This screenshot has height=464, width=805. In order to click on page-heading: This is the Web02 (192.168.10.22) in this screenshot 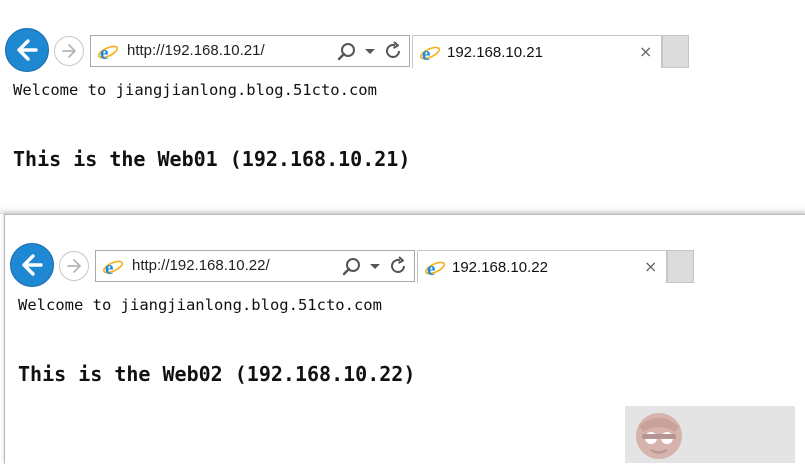, I will do `click(217, 374)`.